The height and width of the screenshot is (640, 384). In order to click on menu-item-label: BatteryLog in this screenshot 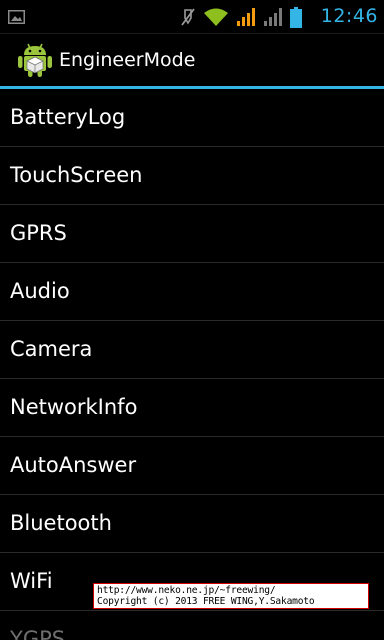, I will do `click(68, 117)`.